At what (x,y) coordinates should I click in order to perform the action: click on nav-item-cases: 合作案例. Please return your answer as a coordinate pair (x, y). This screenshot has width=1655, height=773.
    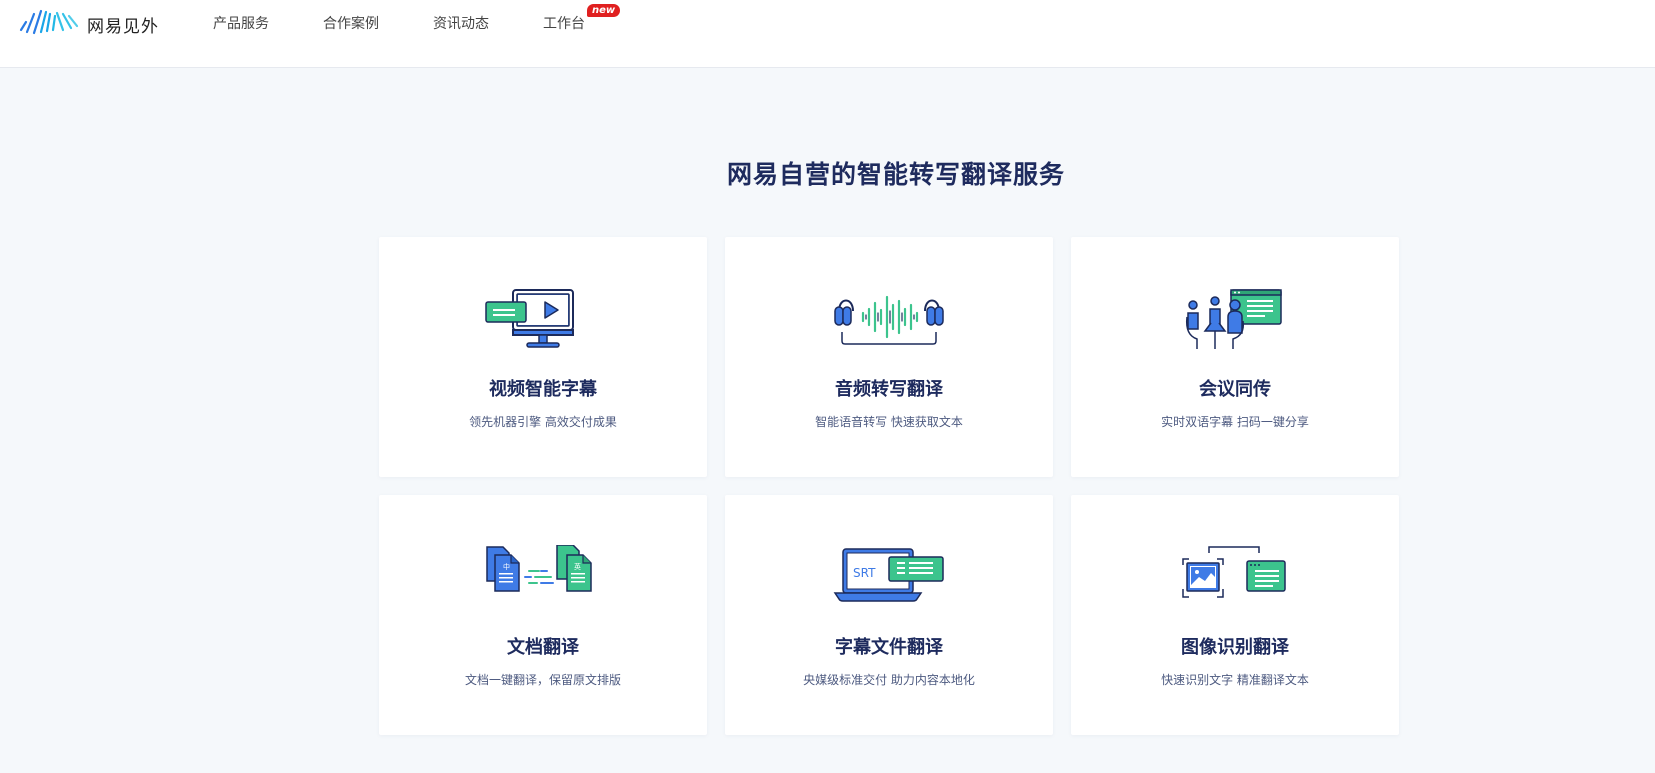
    Looking at the image, I should click on (351, 24).